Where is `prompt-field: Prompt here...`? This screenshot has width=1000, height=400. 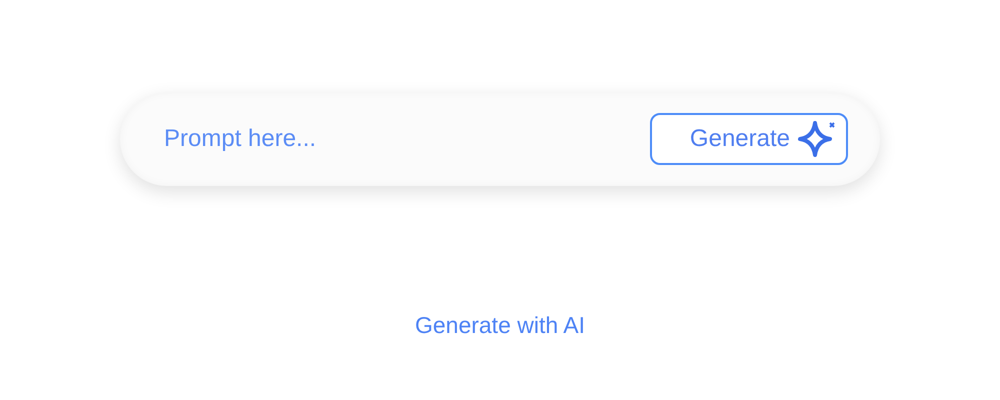
prompt-field: Prompt here... is located at coordinates (407, 139).